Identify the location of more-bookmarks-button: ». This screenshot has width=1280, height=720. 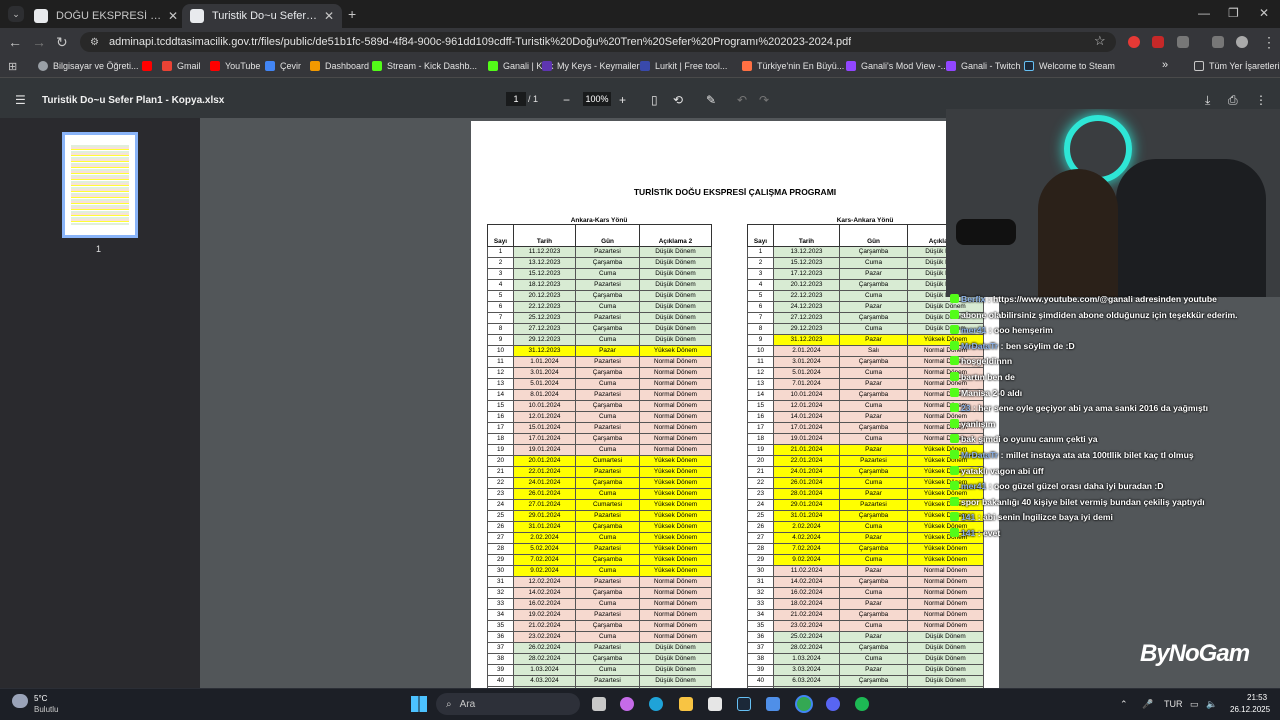
(1165, 65).